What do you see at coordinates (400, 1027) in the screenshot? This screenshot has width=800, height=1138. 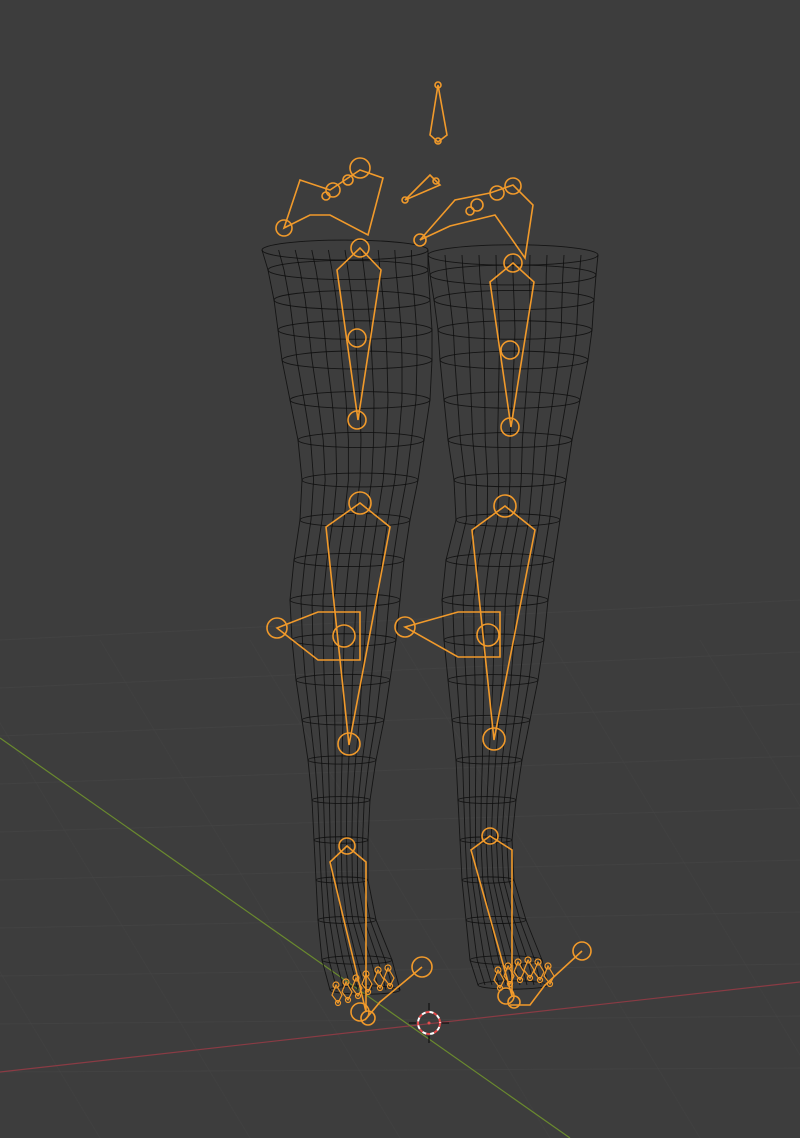 I see `x-axis-line` at bounding box center [400, 1027].